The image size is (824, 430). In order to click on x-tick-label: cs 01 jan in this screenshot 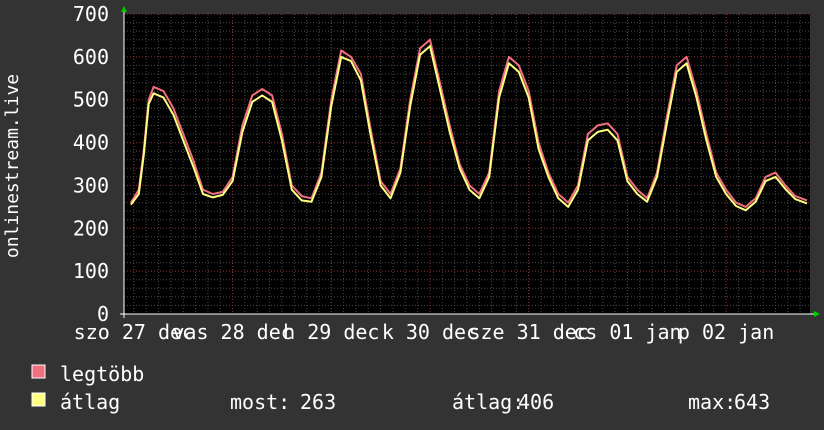, I will do `click(627, 332)`.